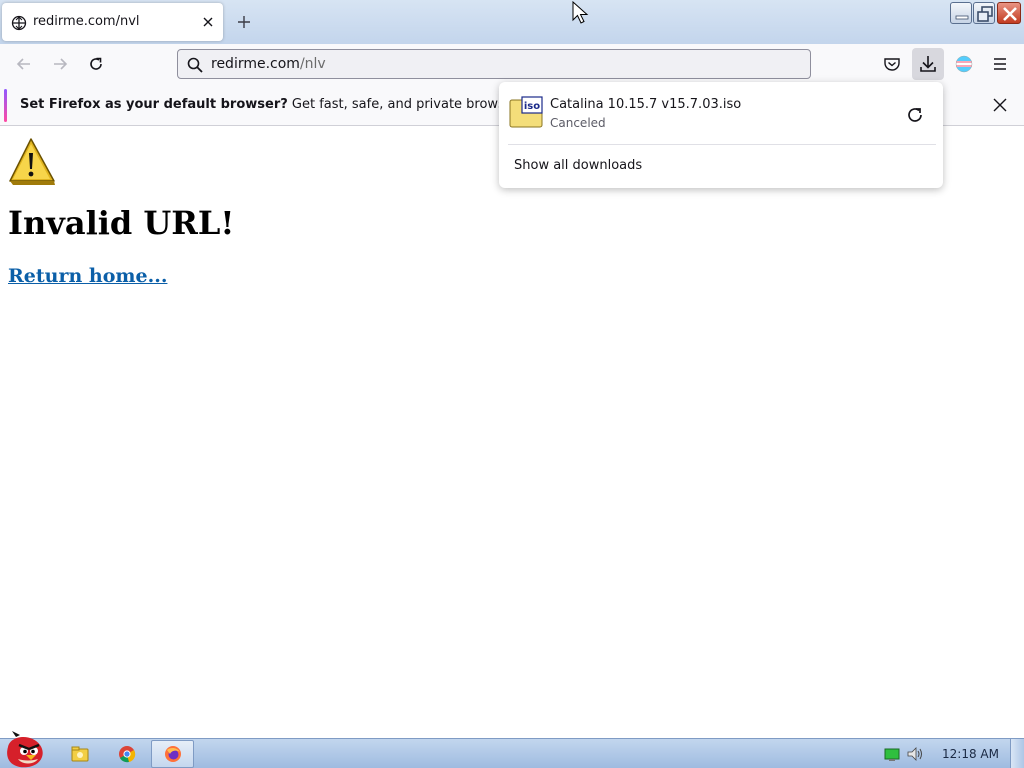 The image size is (1024, 768). What do you see at coordinates (1000, 64) in the screenshot?
I see `hamburger-menu-icon` at bounding box center [1000, 64].